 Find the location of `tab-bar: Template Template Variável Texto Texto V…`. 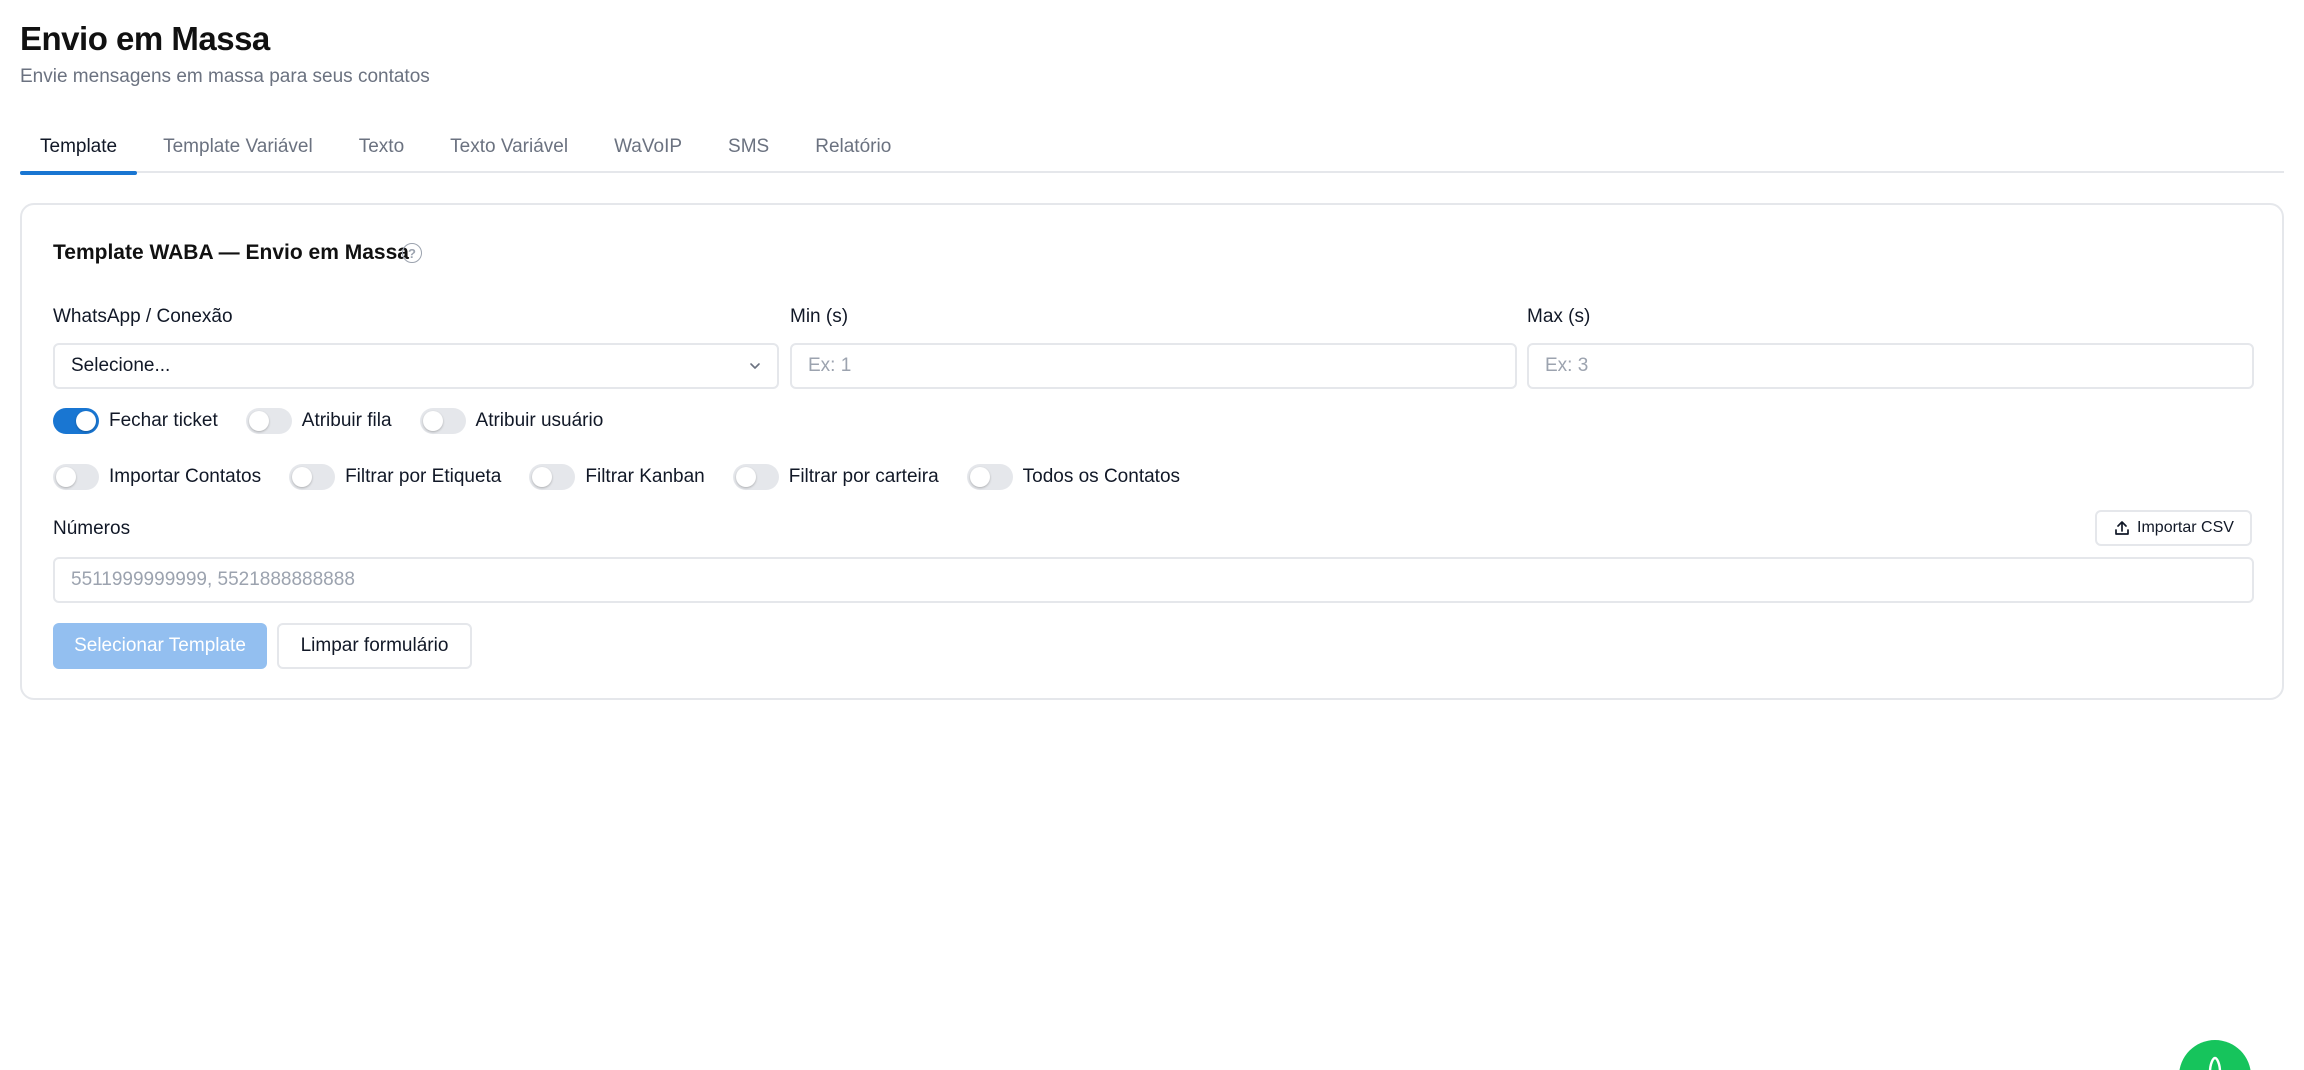

tab-bar: Template Template Variável Texto Texto V… is located at coordinates (1152, 148).